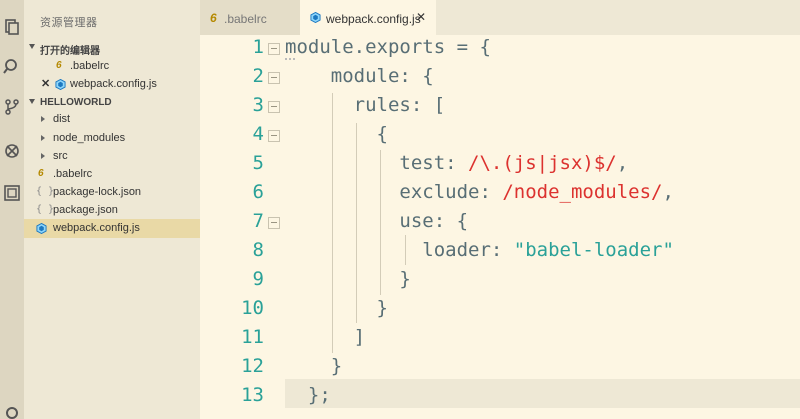 The height and width of the screenshot is (419, 800). What do you see at coordinates (258, 250) in the screenshot?
I see `line-number: 8` at bounding box center [258, 250].